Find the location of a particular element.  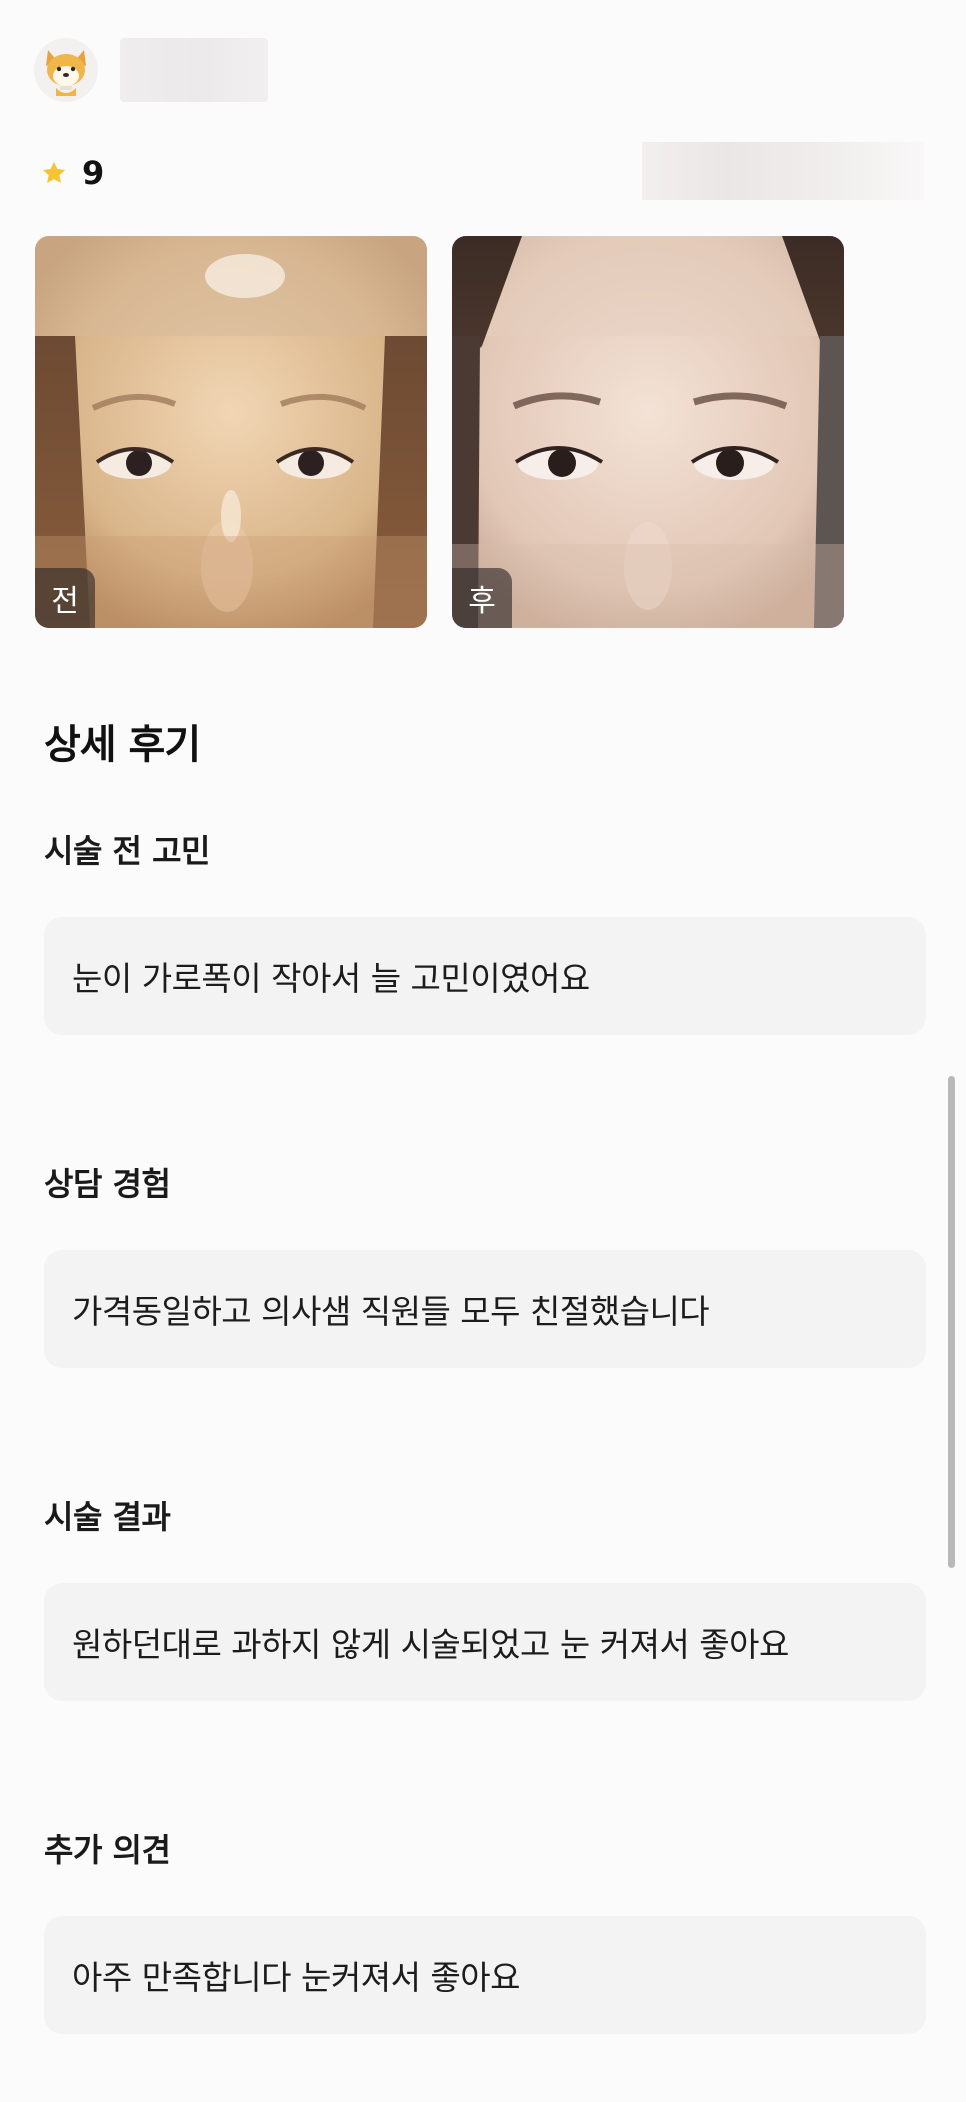

section-title: 상세 후기 is located at coordinates (122, 745).